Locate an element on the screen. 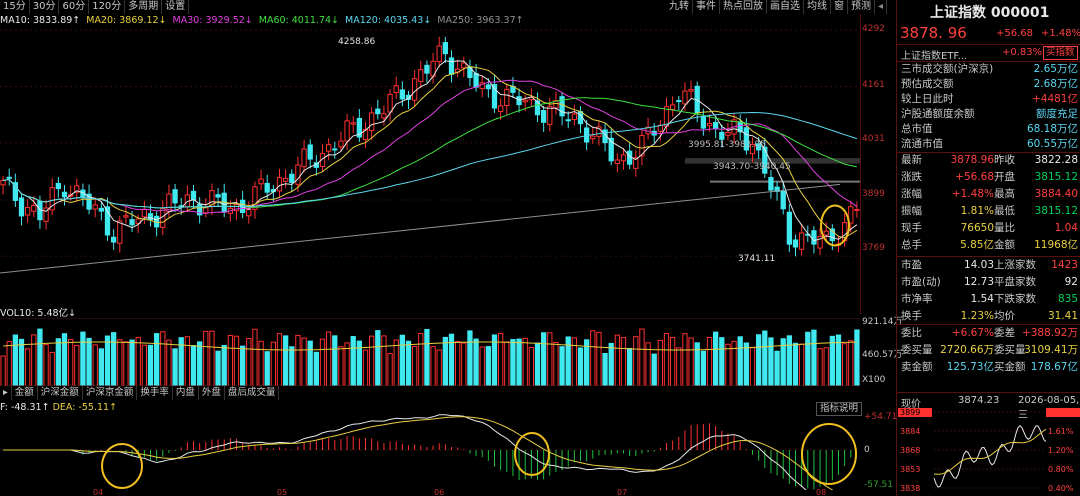 The height and width of the screenshot is (496, 1080). quote-value: 12.73 is located at coordinates (978, 282).